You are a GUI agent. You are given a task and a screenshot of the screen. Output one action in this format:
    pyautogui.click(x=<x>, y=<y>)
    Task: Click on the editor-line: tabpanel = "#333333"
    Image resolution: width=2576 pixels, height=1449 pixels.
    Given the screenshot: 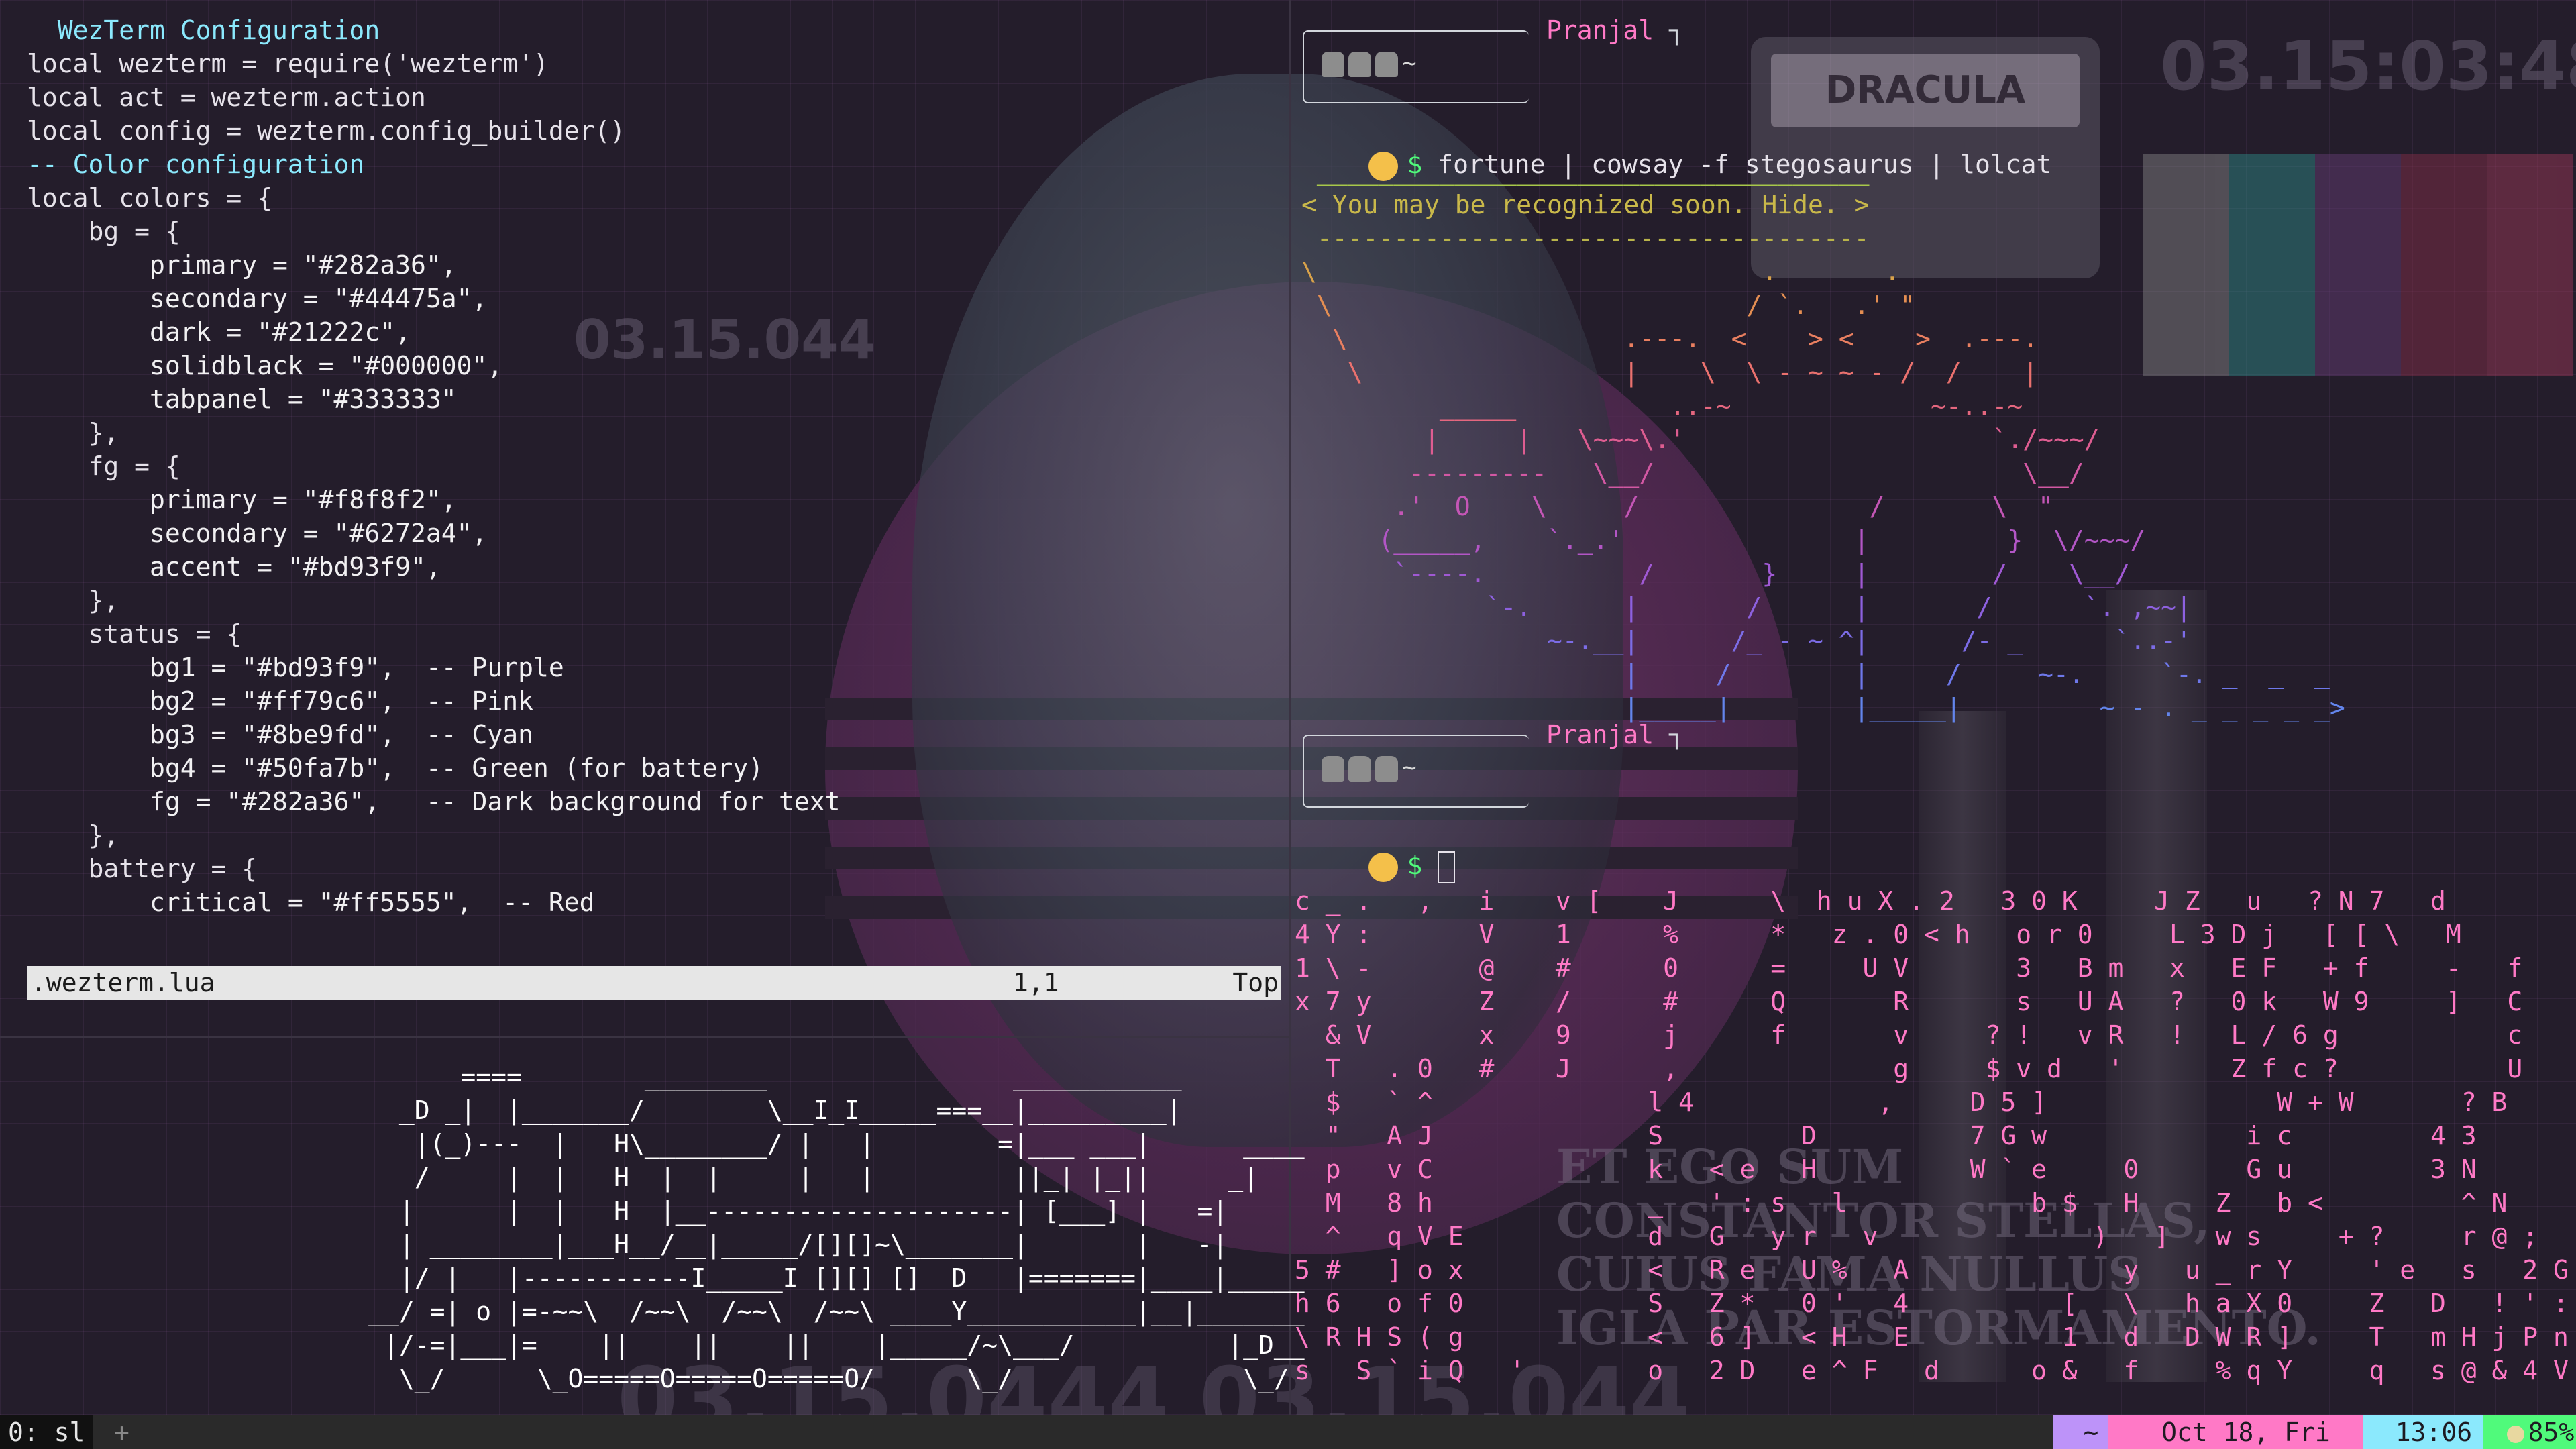 What is the action you would take?
    pyautogui.click(x=434, y=399)
    